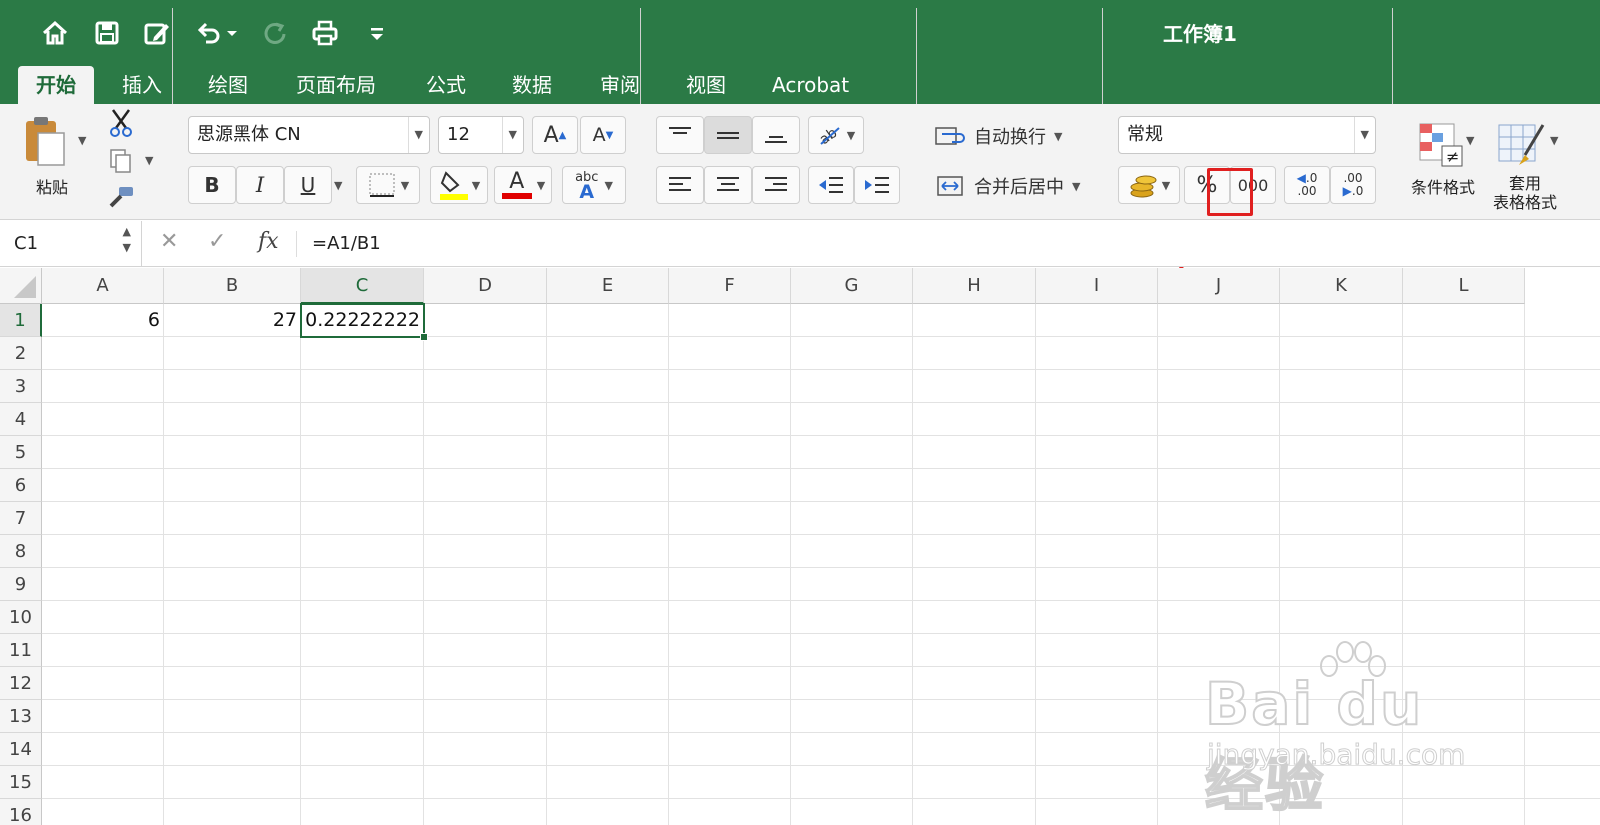 Image resolution: width=1600 pixels, height=825 pixels. I want to click on tab-page-layout: 页面布局, so click(336, 85).